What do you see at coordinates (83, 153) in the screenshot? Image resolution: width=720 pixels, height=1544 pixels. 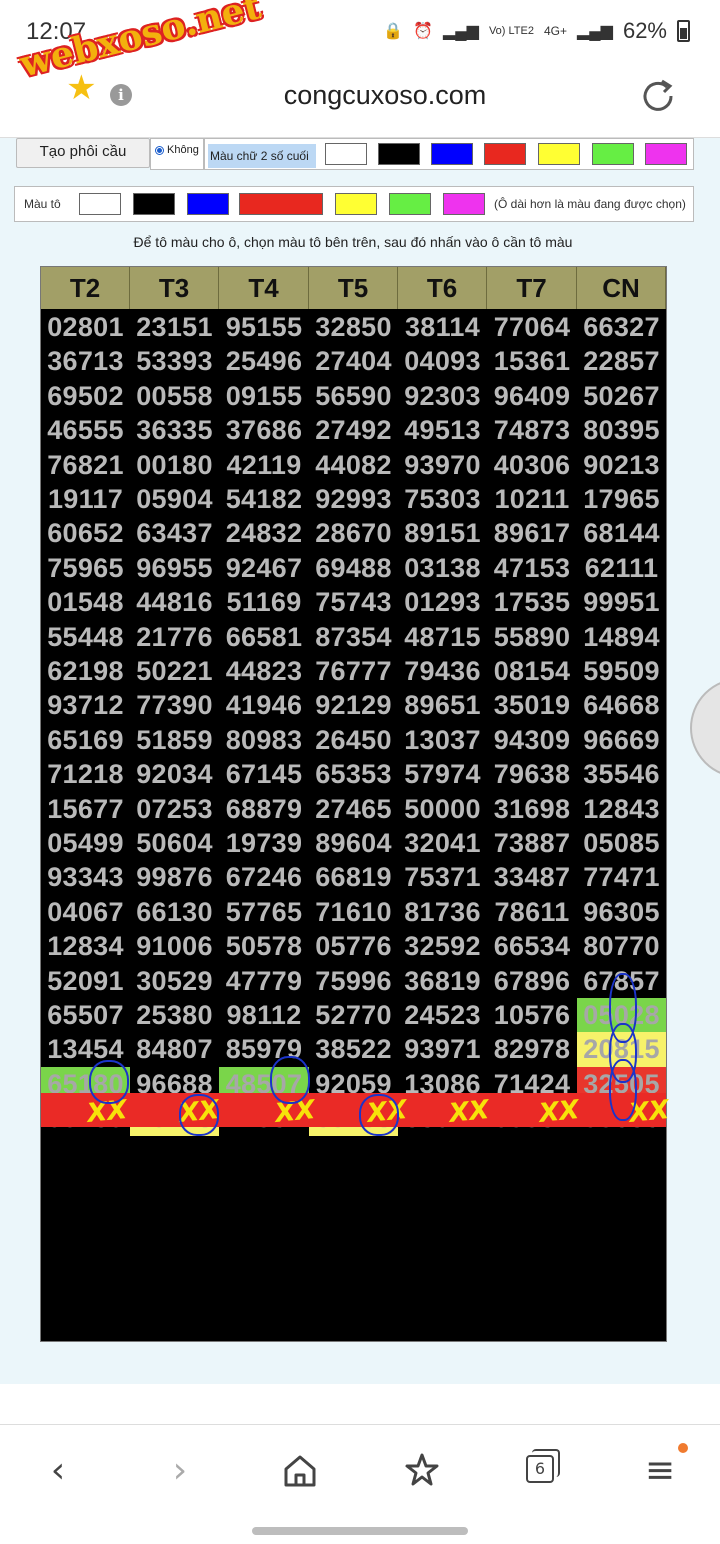 I see `create-button: Tạo phôi cầu` at bounding box center [83, 153].